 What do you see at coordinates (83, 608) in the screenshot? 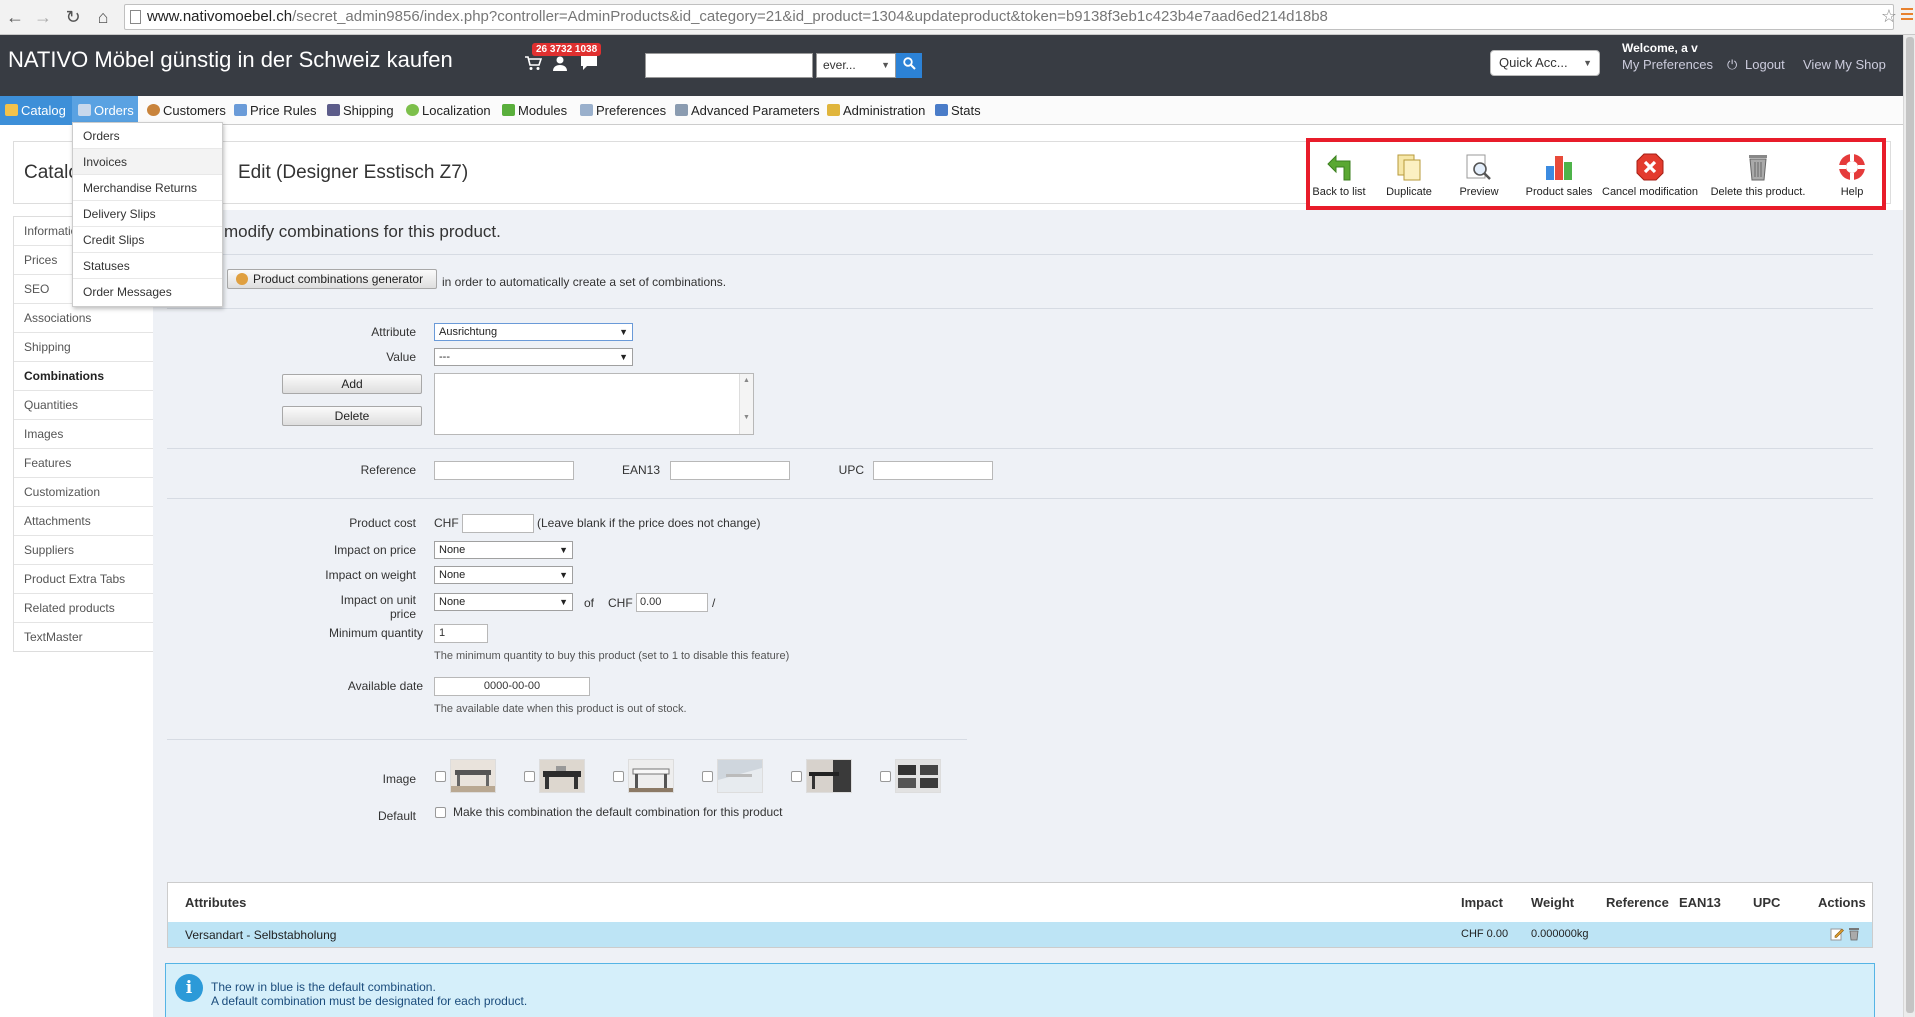
I see `sidebar-item-related-products: Related products` at bounding box center [83, 608].